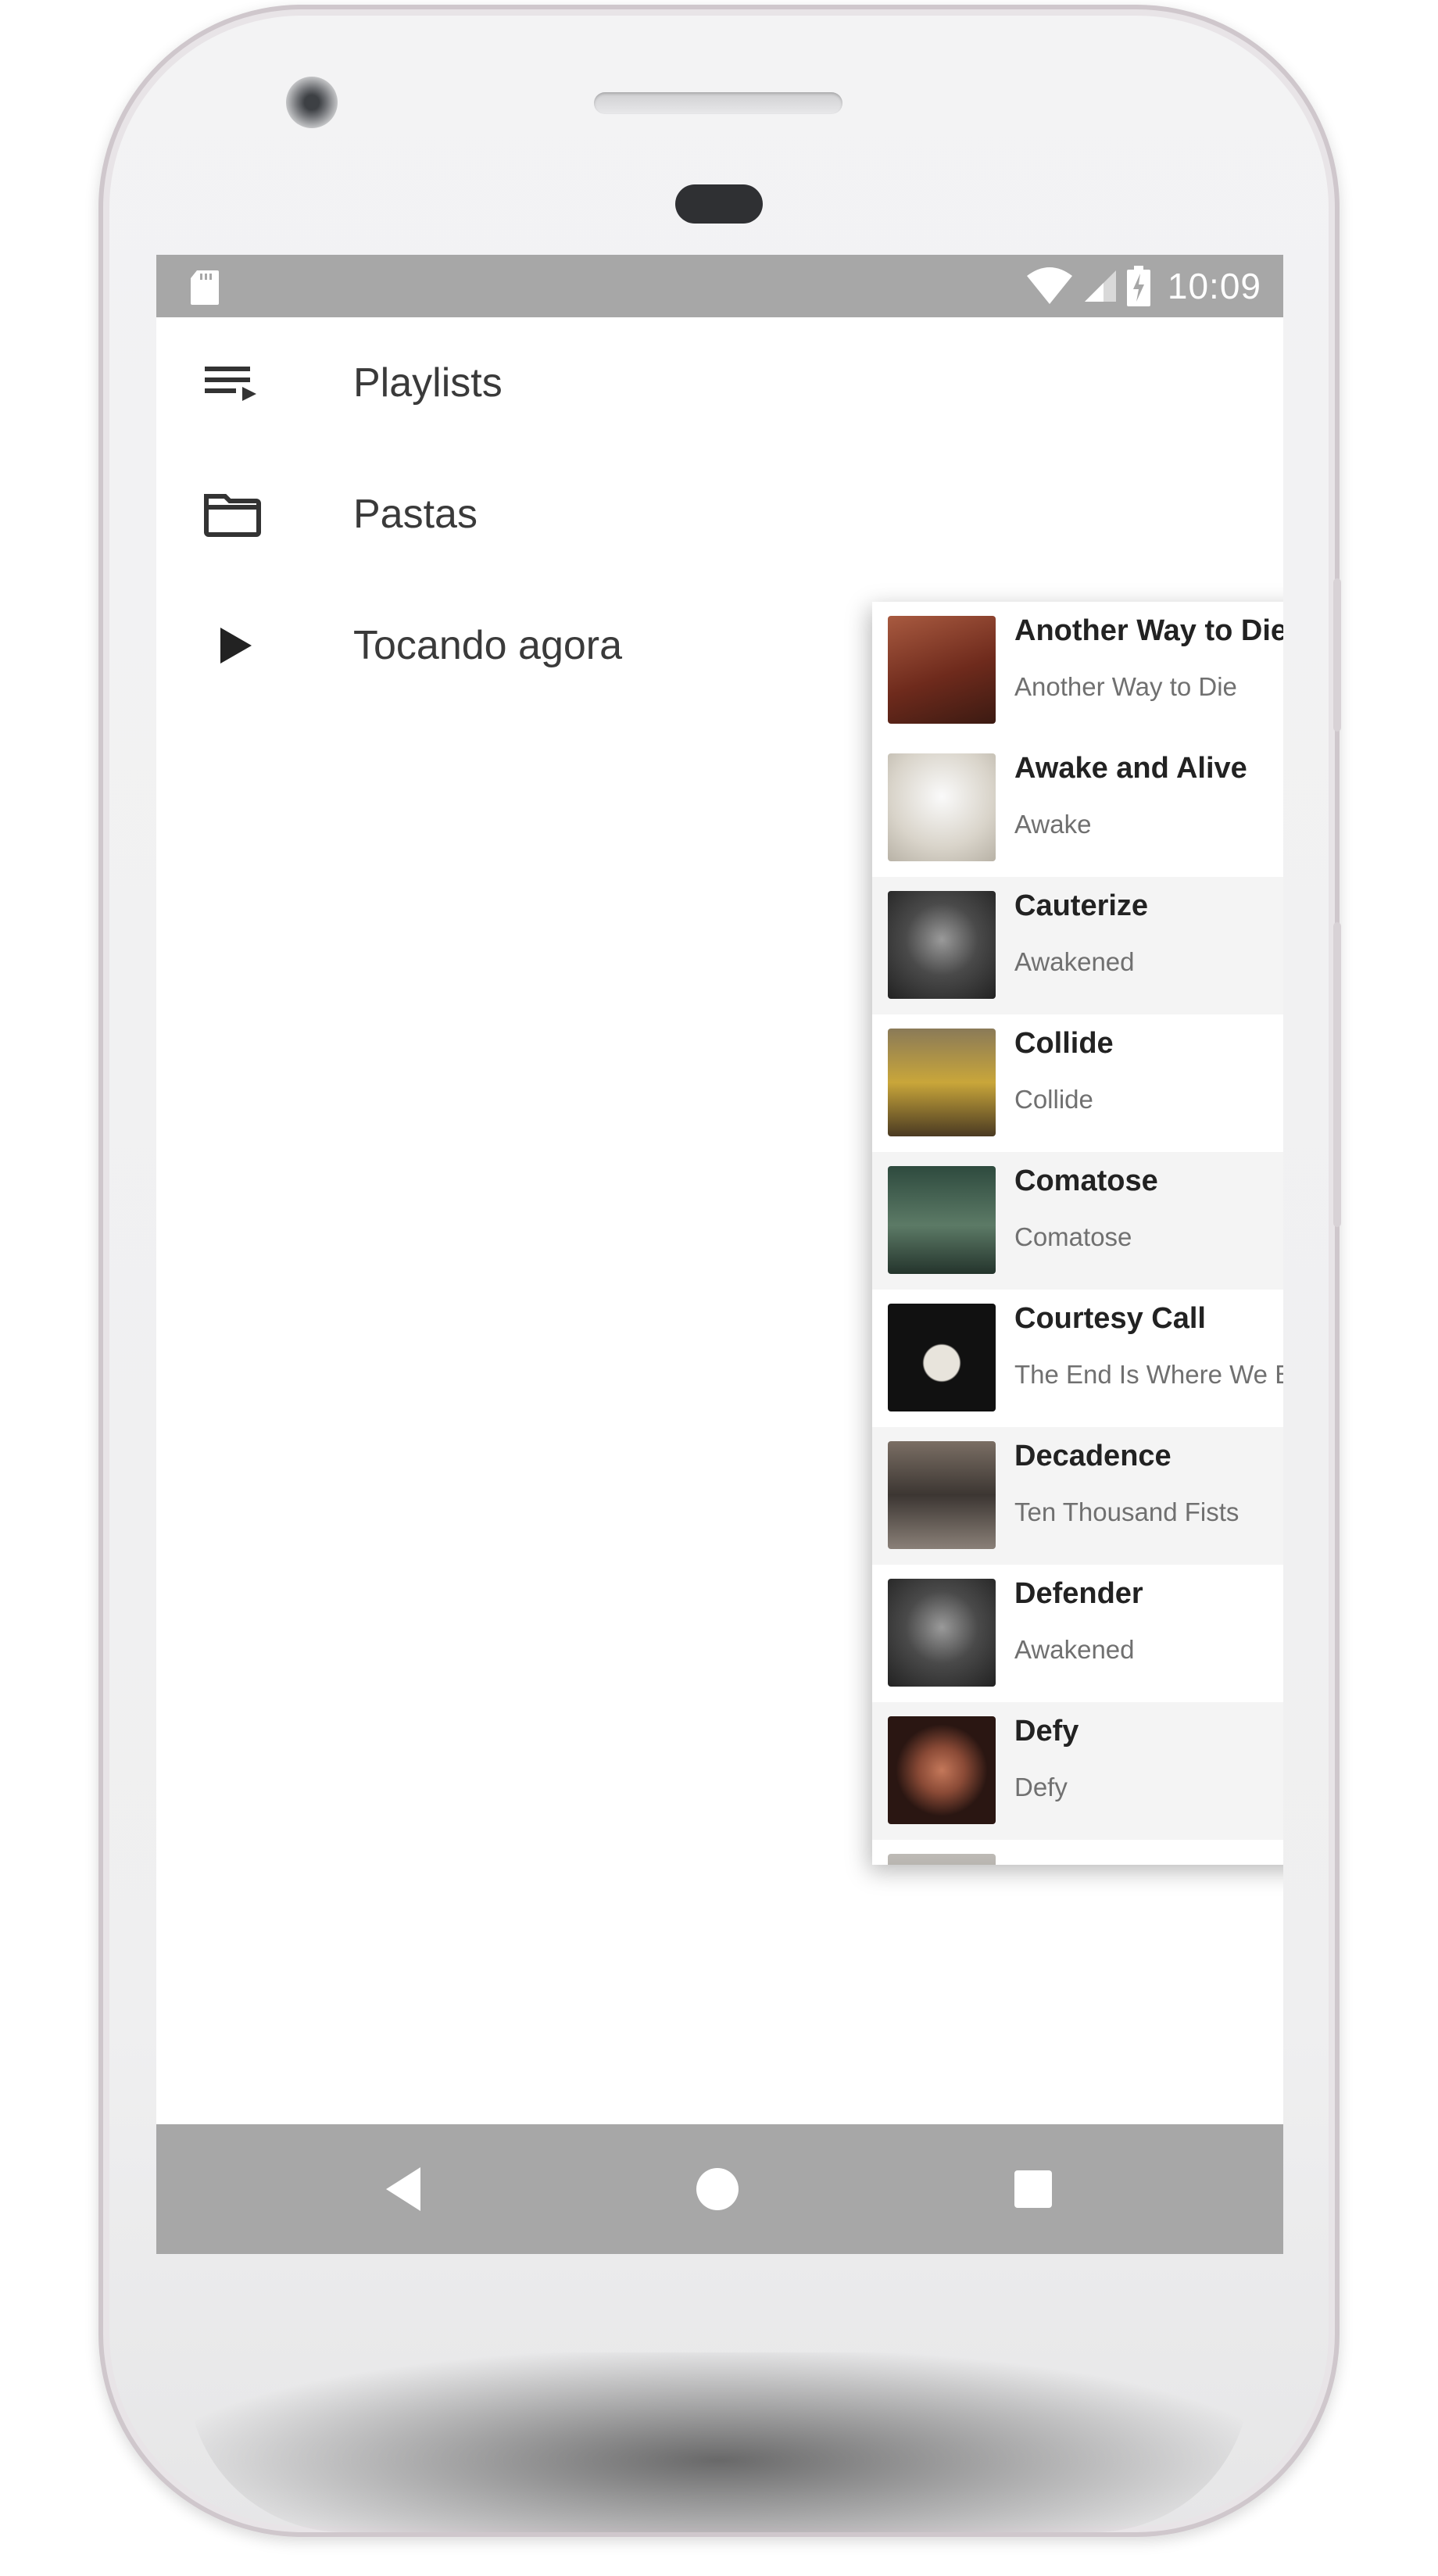  Describe the element at coordinates (719, 286) in the screenshot. I see `status-bar: 10:09` at that location.